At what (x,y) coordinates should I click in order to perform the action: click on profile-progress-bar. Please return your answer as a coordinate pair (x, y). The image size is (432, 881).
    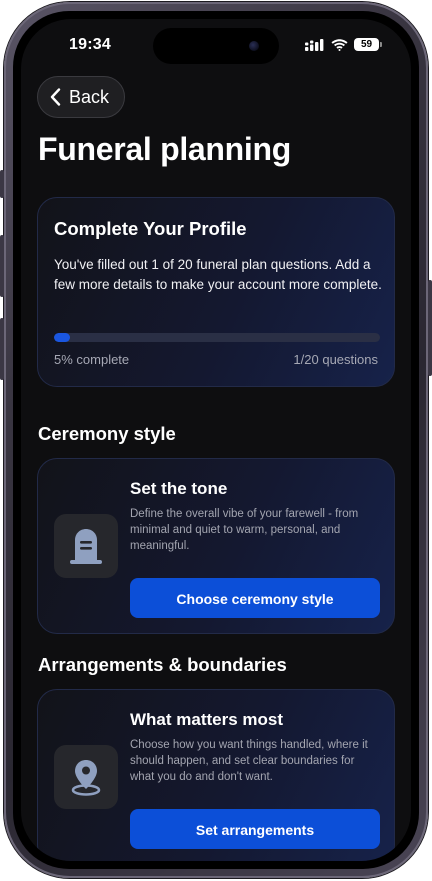
    Looking at the image, I should click on (217, 337).